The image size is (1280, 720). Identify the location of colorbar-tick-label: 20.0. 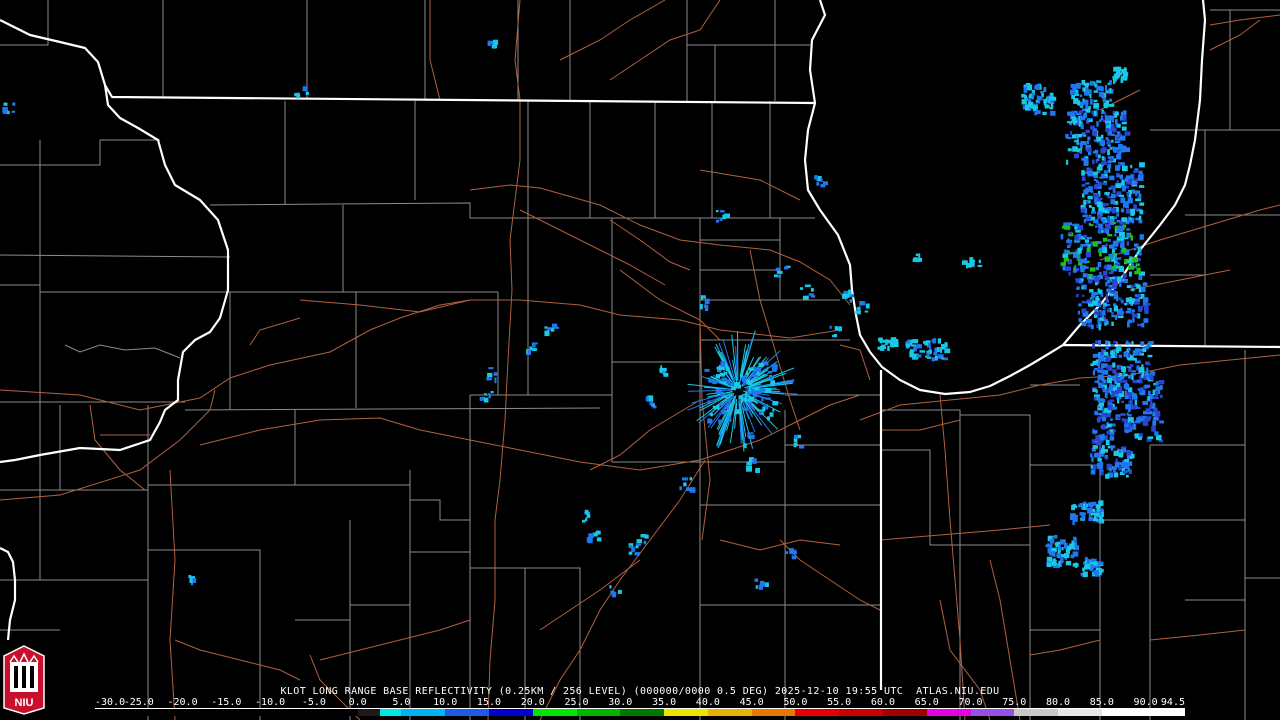
(532, 702).